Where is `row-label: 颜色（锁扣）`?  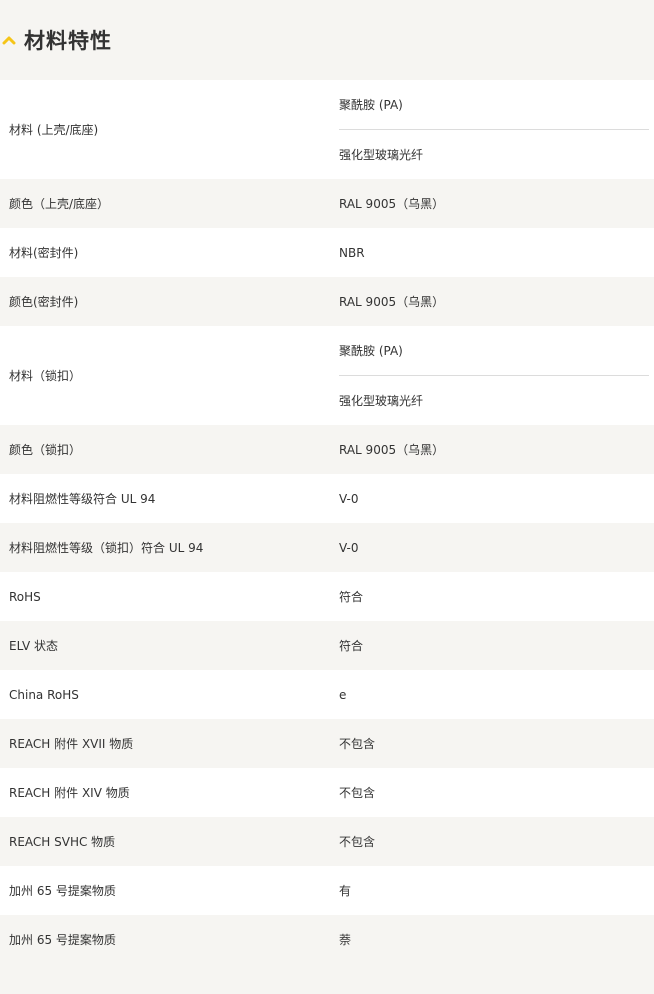
row-label: 颜色（锁扣） is located at coordinates (45, 450).